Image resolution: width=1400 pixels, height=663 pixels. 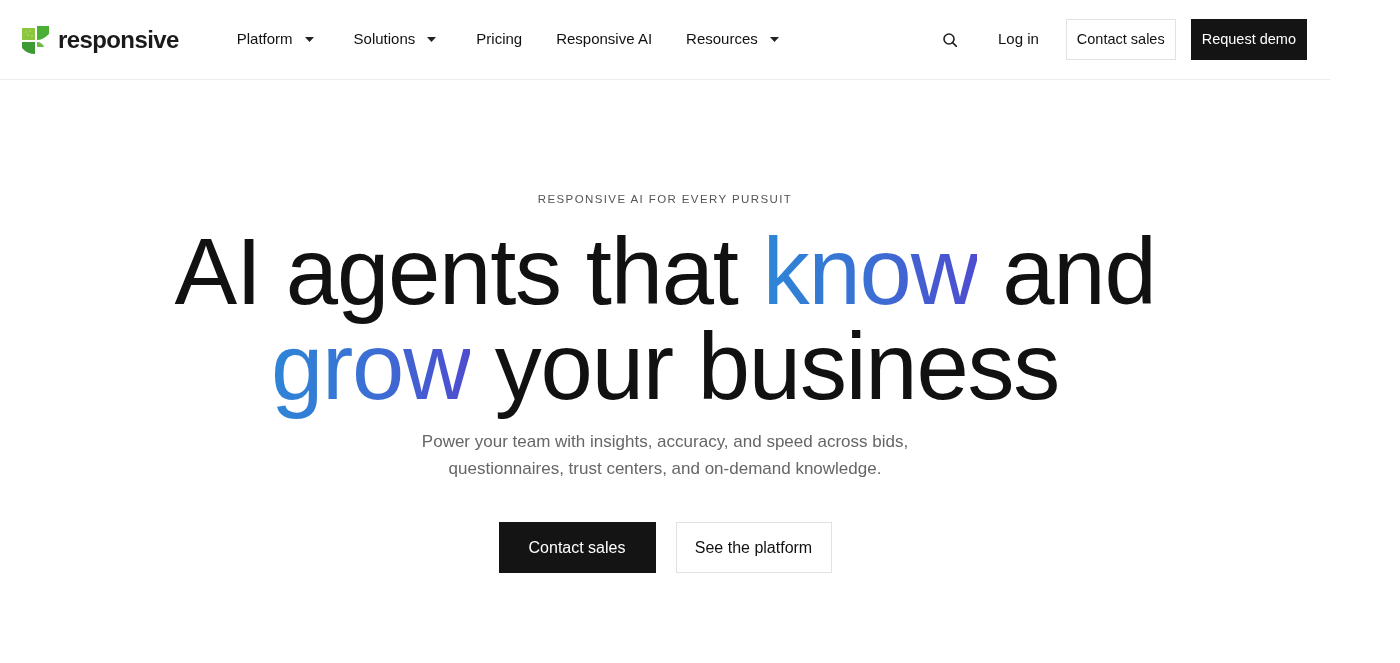 I want to click on eyebrow-text: RESPONSIVE AI FOR EVERY PURSUIT, so click(x=665, y=199).